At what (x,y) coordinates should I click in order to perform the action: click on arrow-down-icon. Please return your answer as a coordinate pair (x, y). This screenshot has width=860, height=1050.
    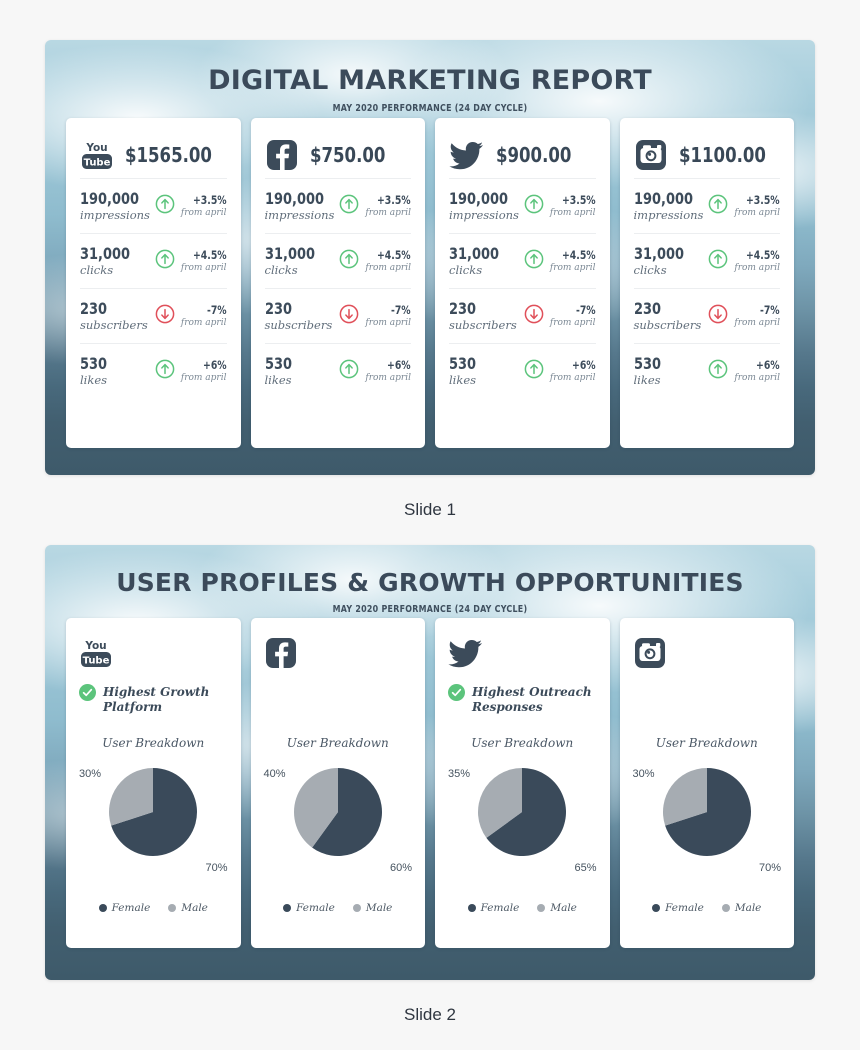
    Looking at the image, I should click on (165, 316).